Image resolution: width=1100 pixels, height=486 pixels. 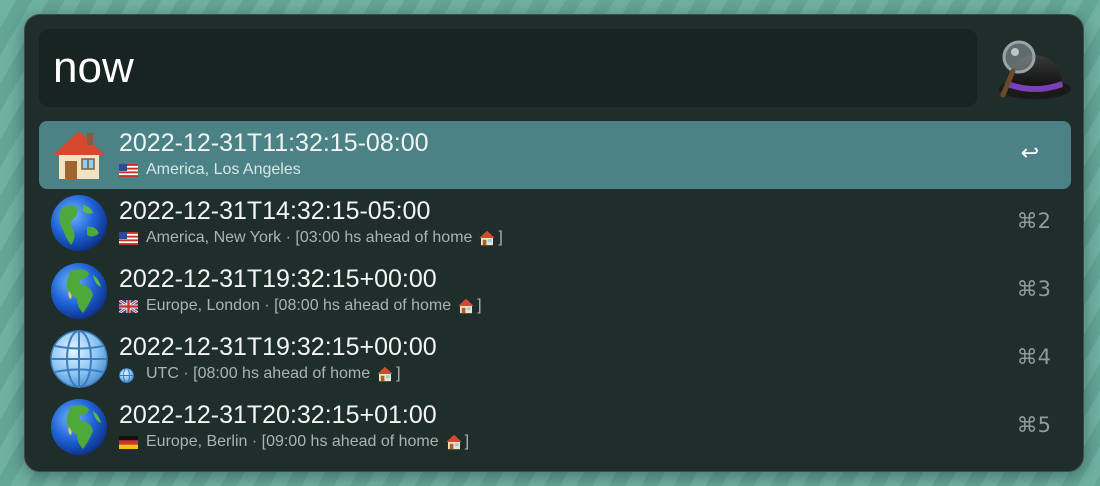 What do you see at coordinates (275, 211) in the screenshot?
I see `result-title: 2022-12-31T14:32:15-05:00` at bounding box center [275, 211].